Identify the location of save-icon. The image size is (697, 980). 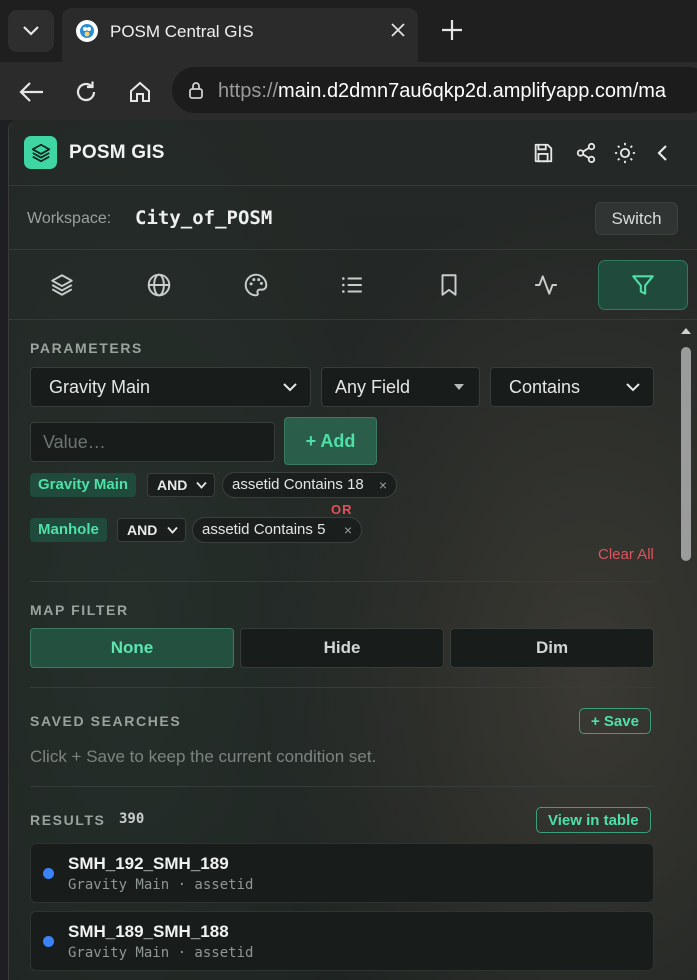
(543, 153).